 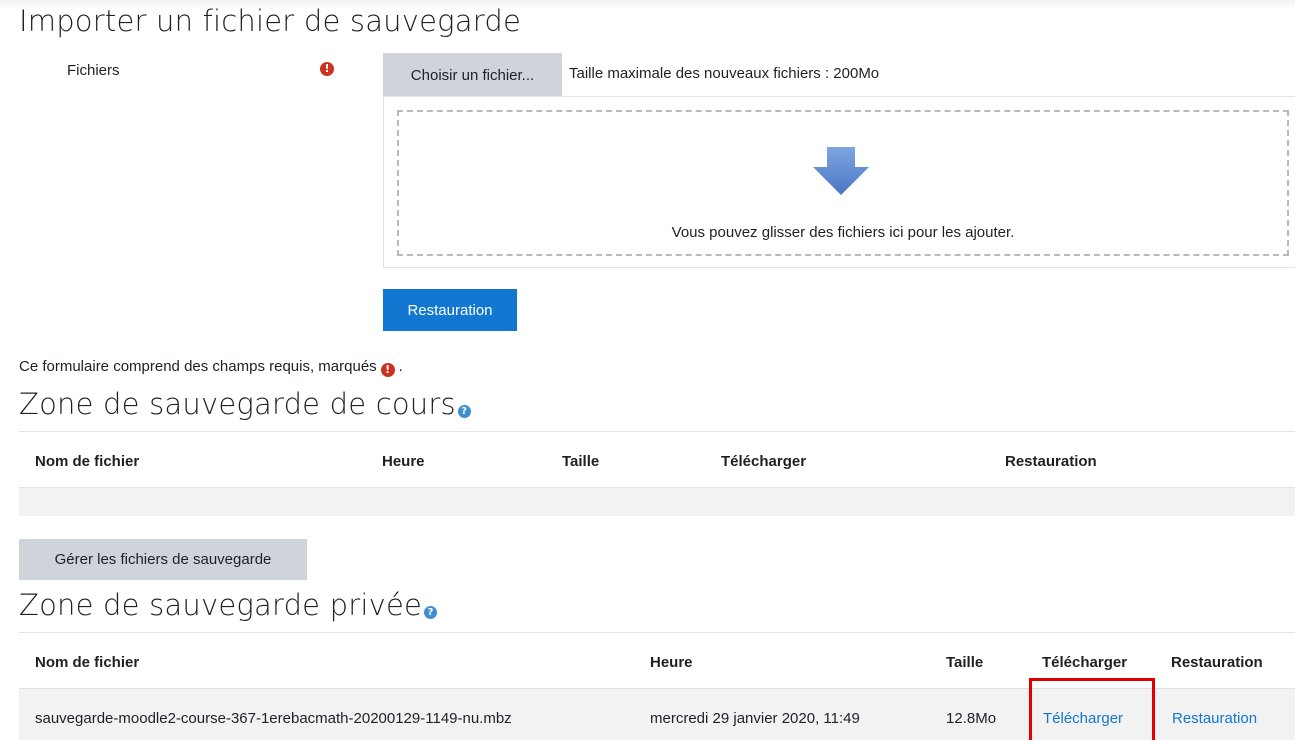 What do you see at coordinates (163, 559) in the screenshot?
I see `manage-backup-files-button: Gérer les fichiers de sauvegarde` at bounding box center [163, 559].